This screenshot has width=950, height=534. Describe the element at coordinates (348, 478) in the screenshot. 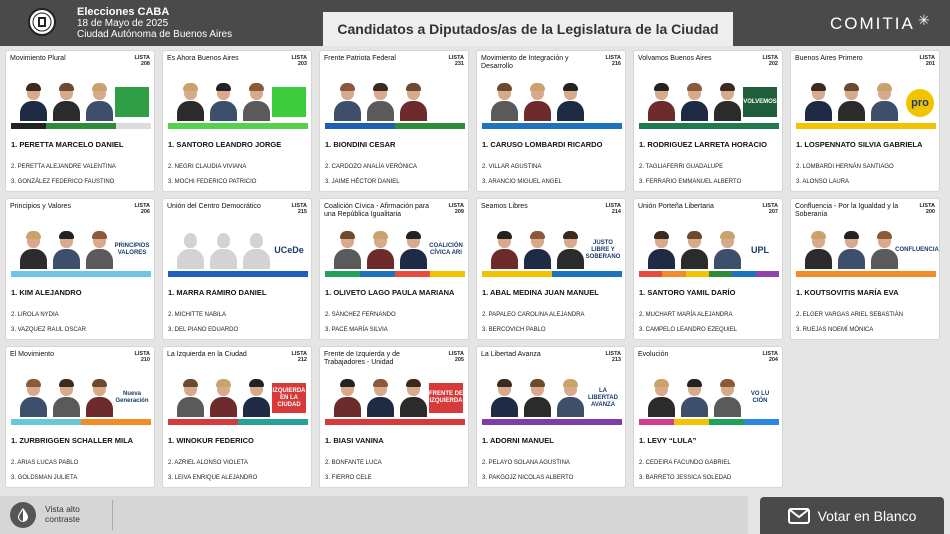

I see `candidate-3: 3. FIERRO CELE` at that location.